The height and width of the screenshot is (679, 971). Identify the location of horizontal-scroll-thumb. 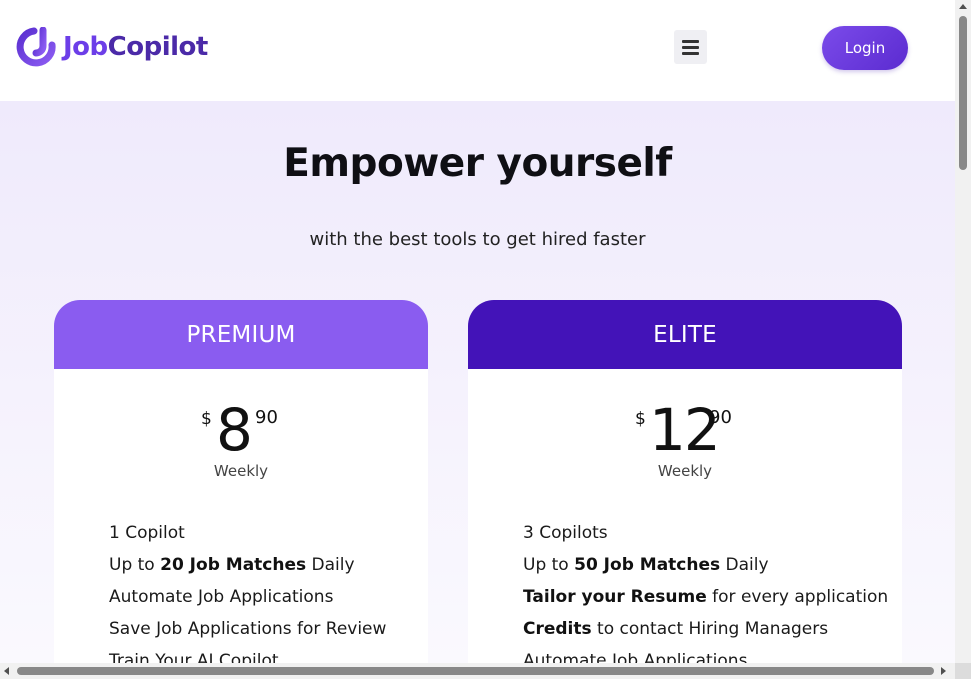
(475, 671).